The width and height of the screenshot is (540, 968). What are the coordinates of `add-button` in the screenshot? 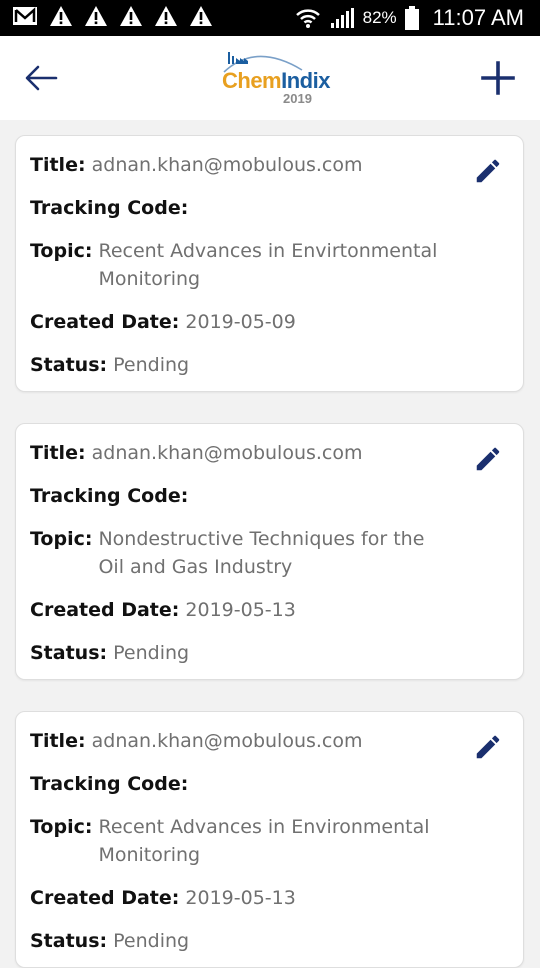 It's located at (498, 78).